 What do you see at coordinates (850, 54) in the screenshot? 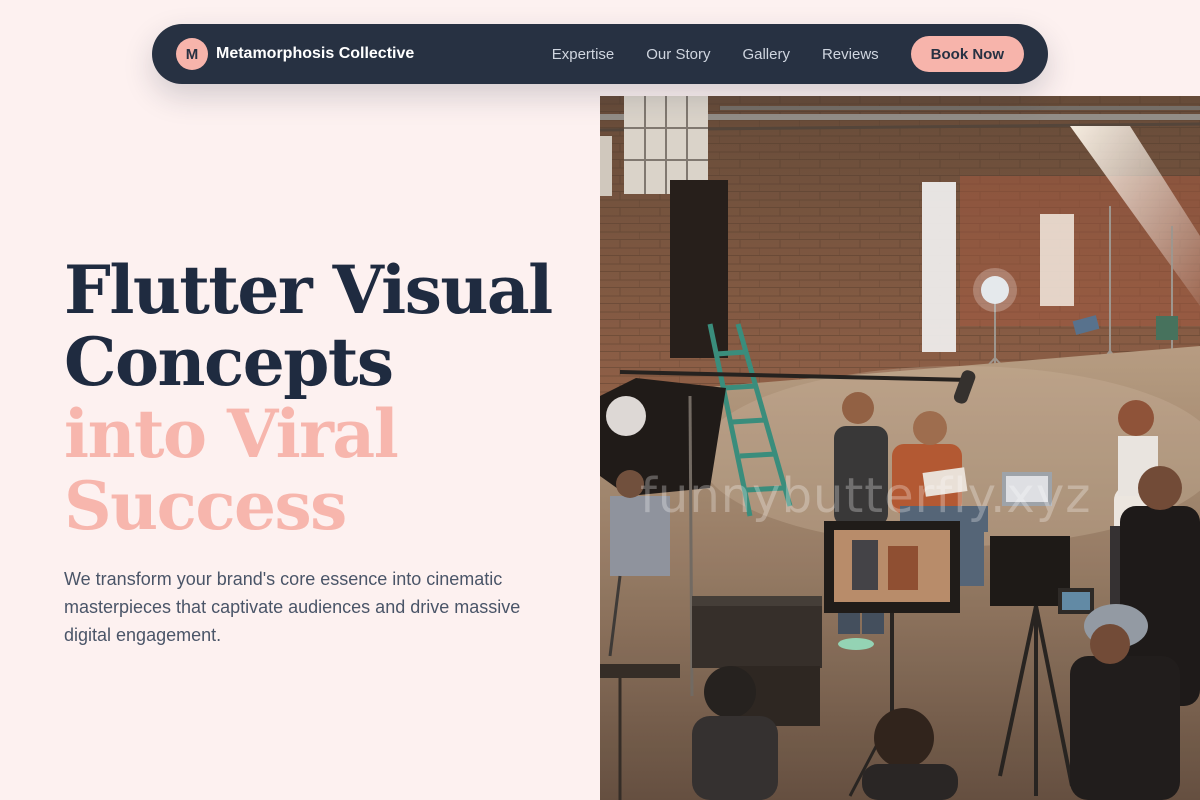
I see `nav-link-reviews: Reviews` at bounding box center [850, 54].